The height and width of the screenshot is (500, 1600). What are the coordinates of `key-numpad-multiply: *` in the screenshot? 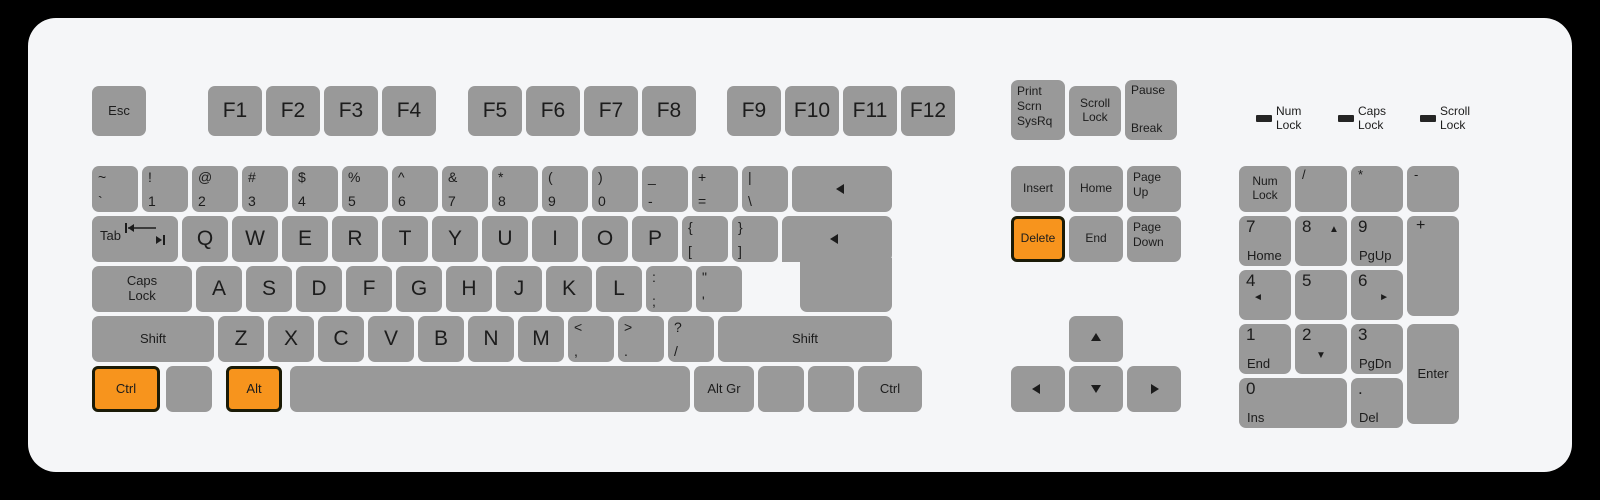 It's located at (1377, 189).